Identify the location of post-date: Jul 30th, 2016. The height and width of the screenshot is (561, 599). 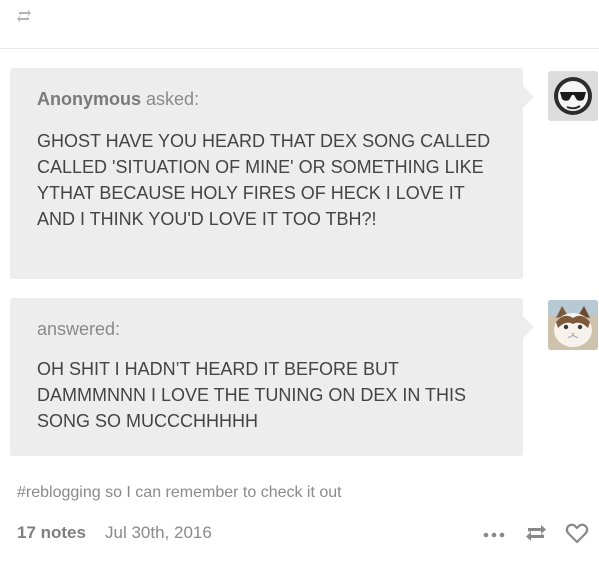
(158, 533).